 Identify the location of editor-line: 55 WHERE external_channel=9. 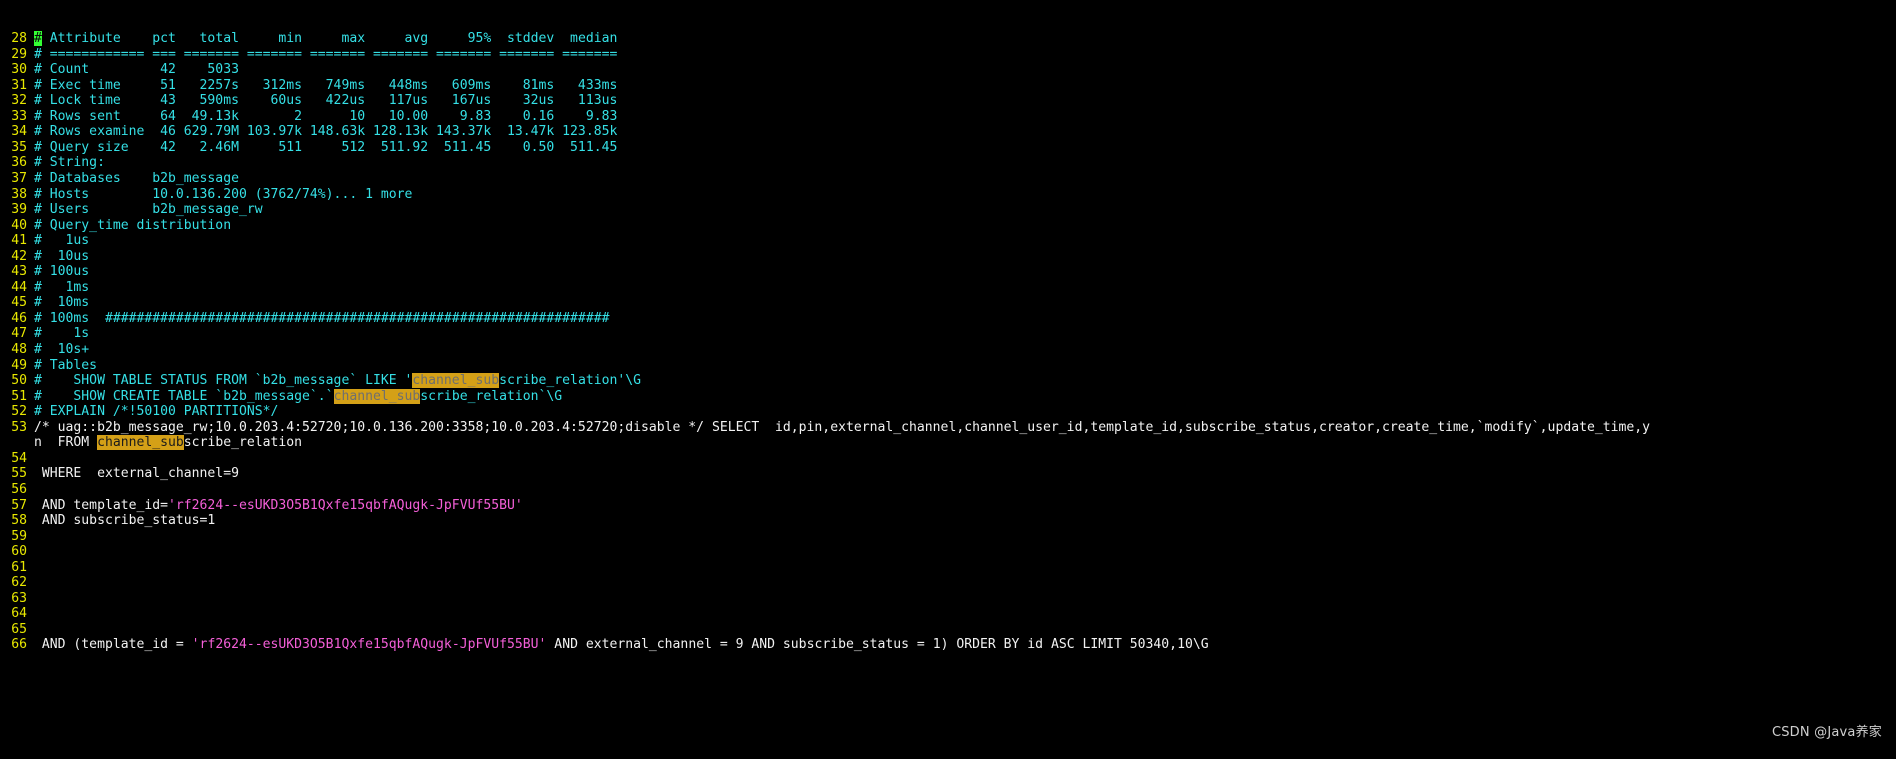
(948, 474).